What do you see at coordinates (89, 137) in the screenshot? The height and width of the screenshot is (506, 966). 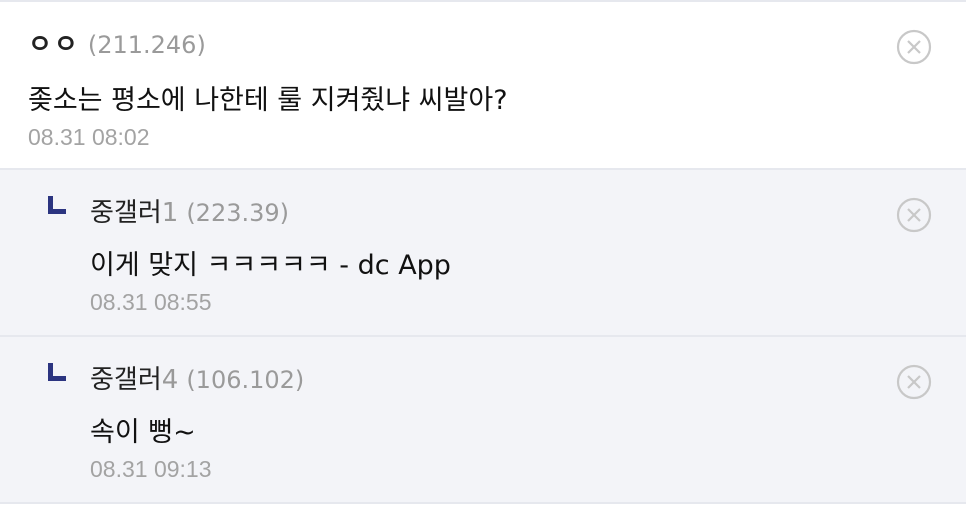 I see `comment-date: 08.31 08:02` at bounding box center [89, 137].